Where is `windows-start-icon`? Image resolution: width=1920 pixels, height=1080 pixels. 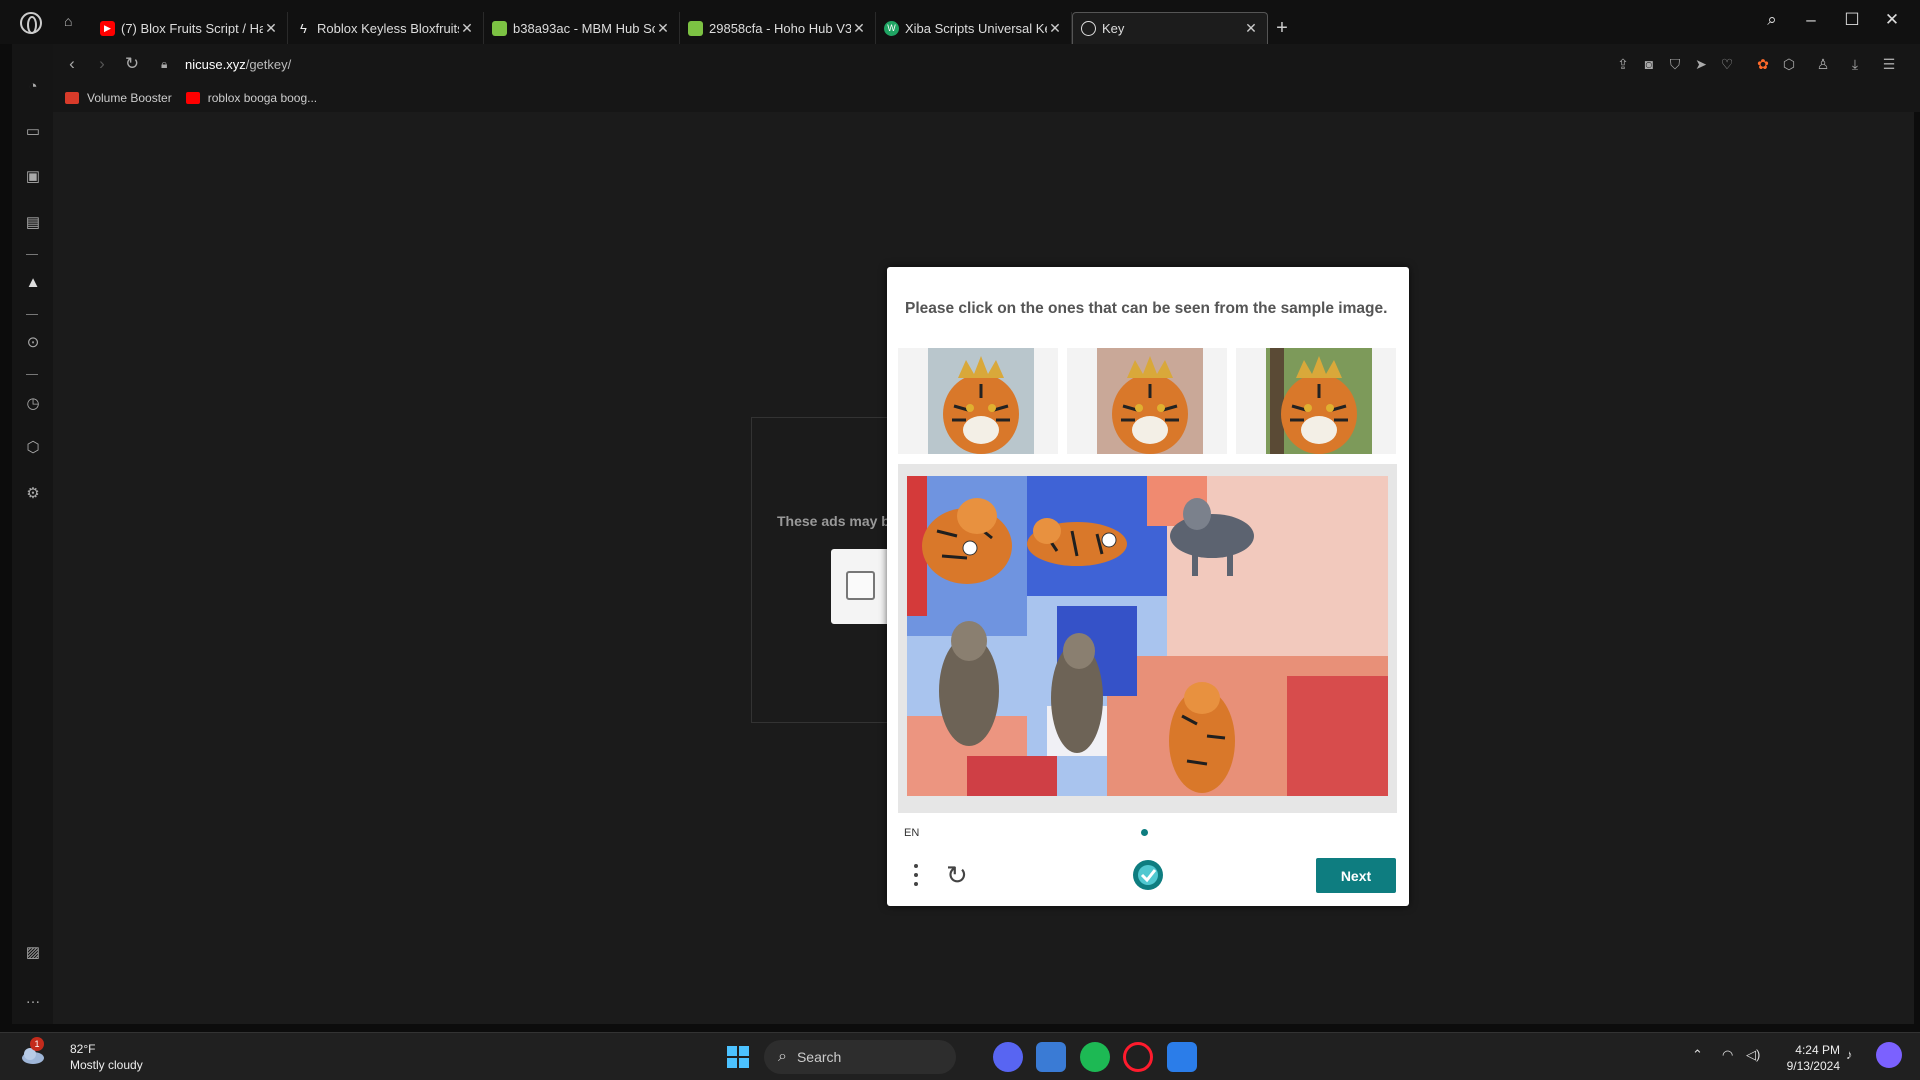 windows-start-icon is located at coordinates (738, 1057).